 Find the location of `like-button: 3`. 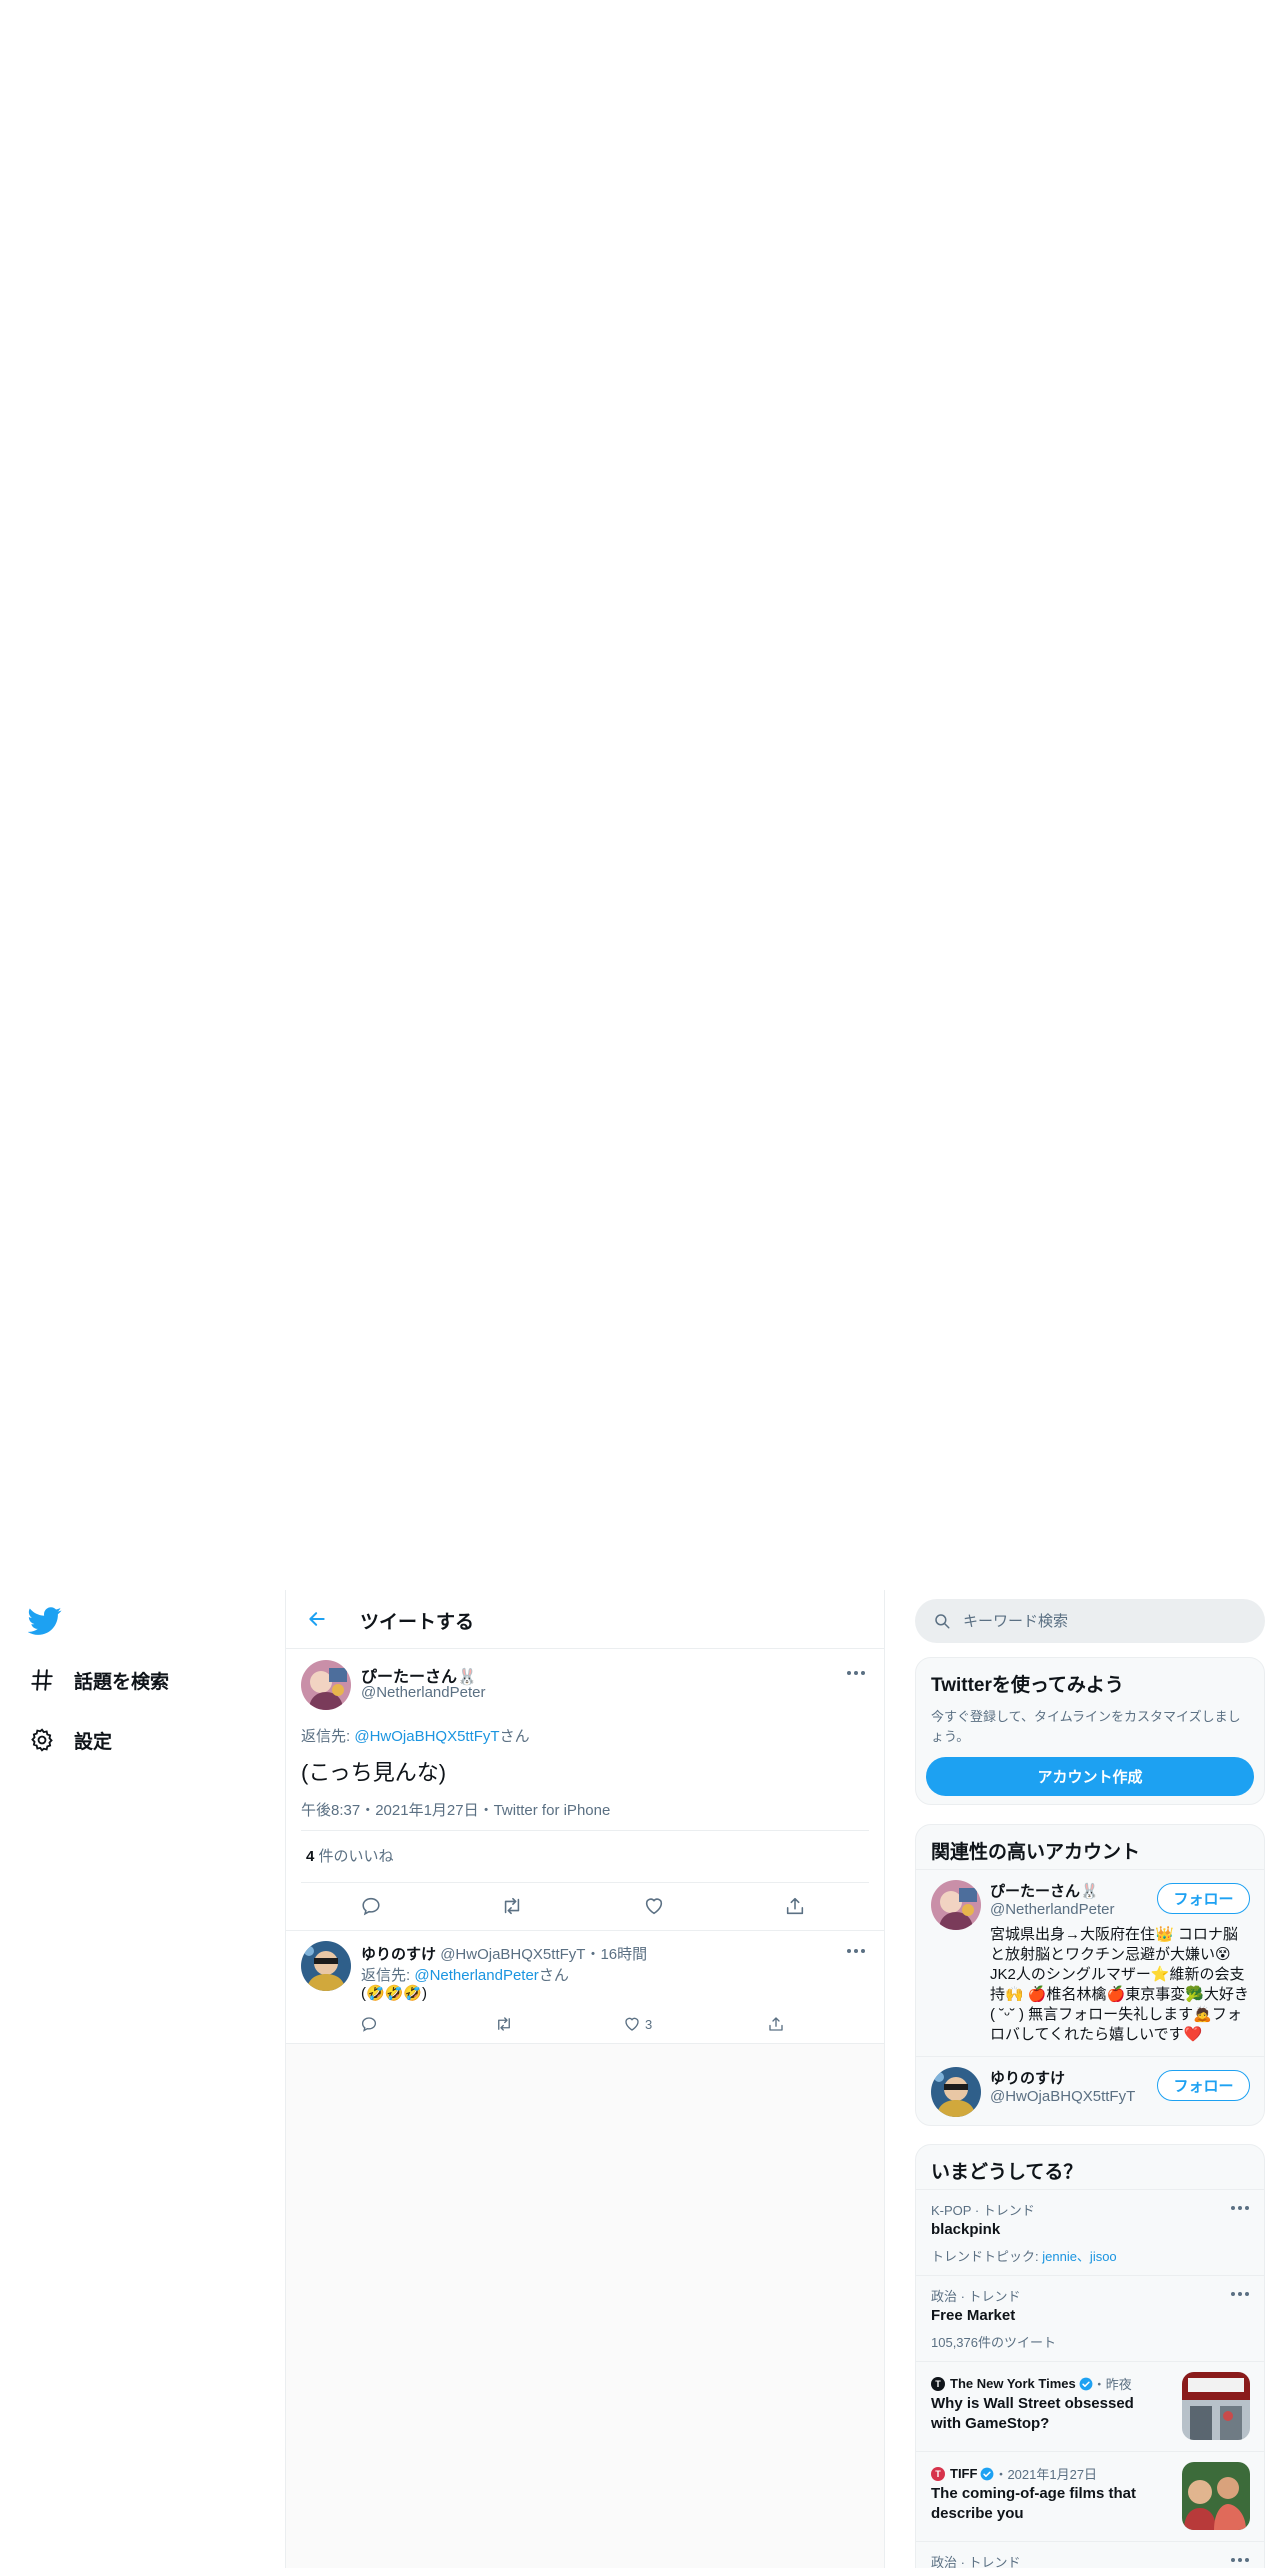

like-button: 3 is located at coordinates (653, 2024).